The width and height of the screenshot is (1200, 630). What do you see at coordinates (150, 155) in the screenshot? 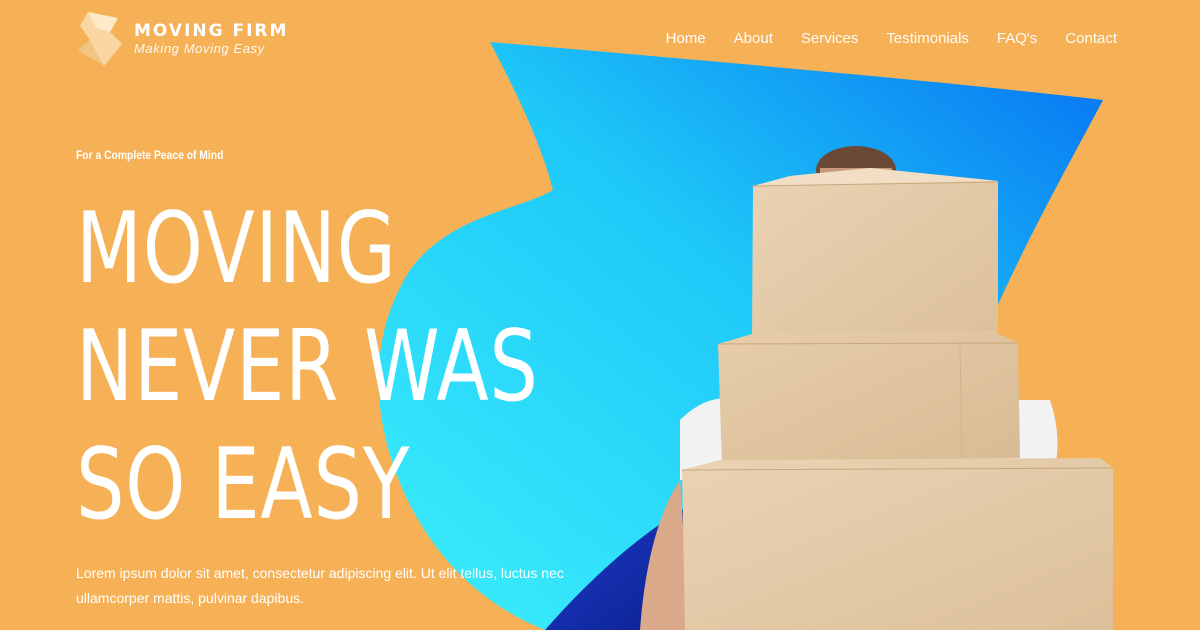
I see `hero-eyebrow: For a Complete Peace of Mind` at bounding box center [150, 155].